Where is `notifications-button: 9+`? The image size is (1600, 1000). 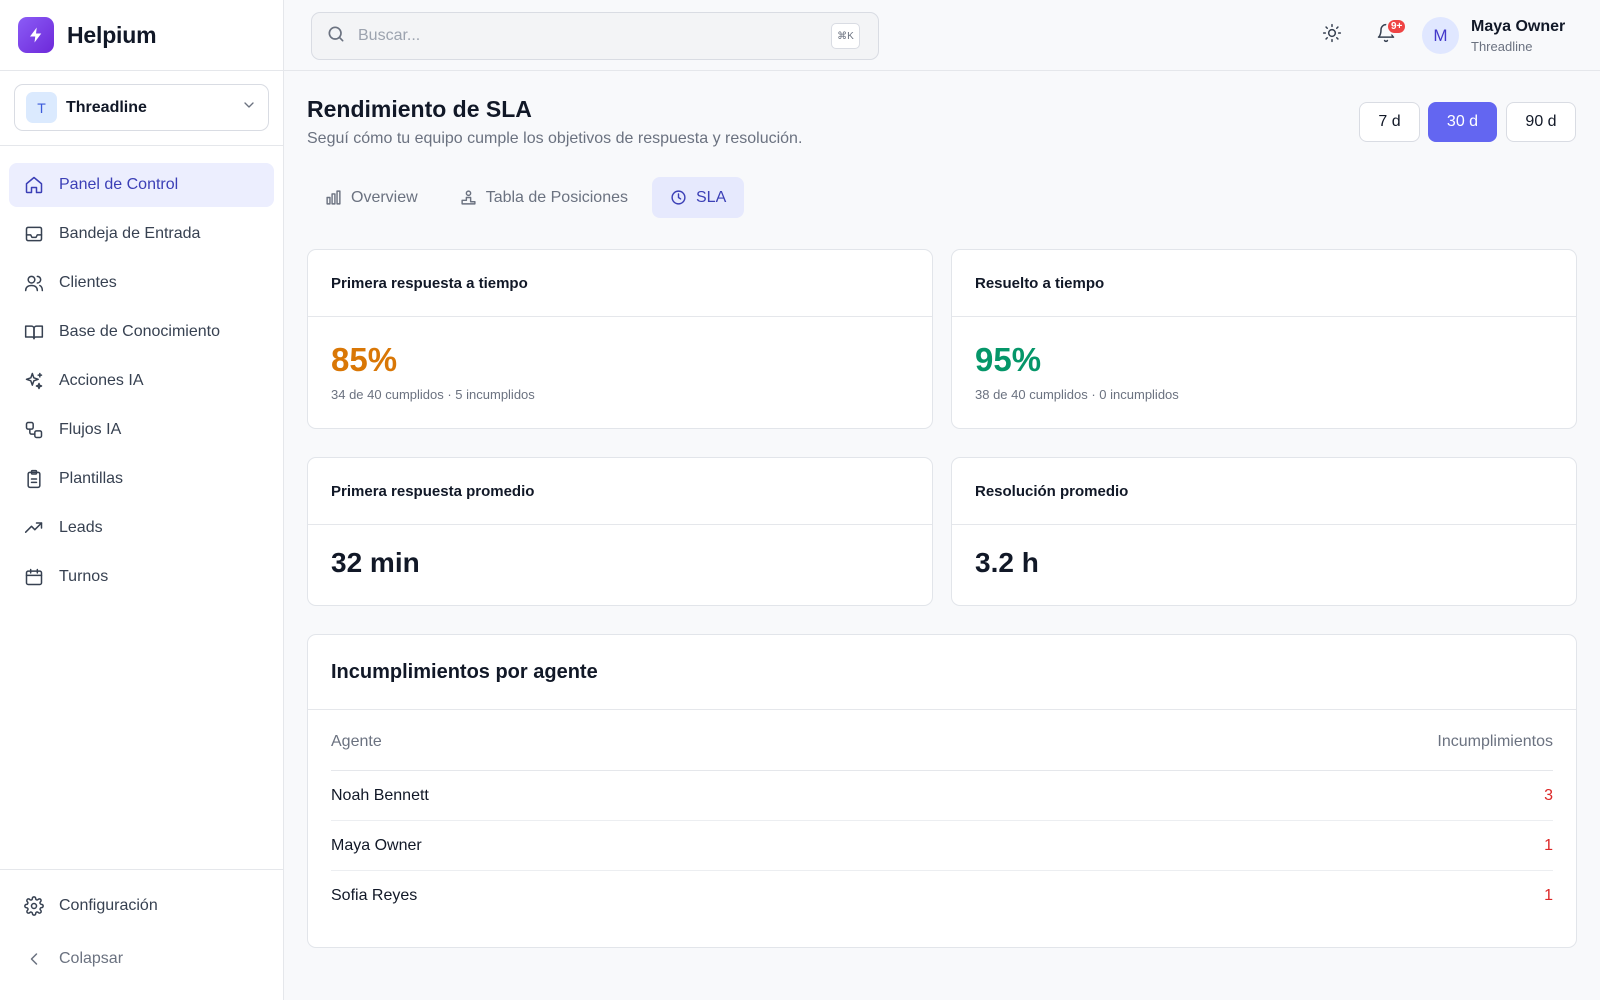 notifications-button: 9+ is located at coordinates (1390, 33).